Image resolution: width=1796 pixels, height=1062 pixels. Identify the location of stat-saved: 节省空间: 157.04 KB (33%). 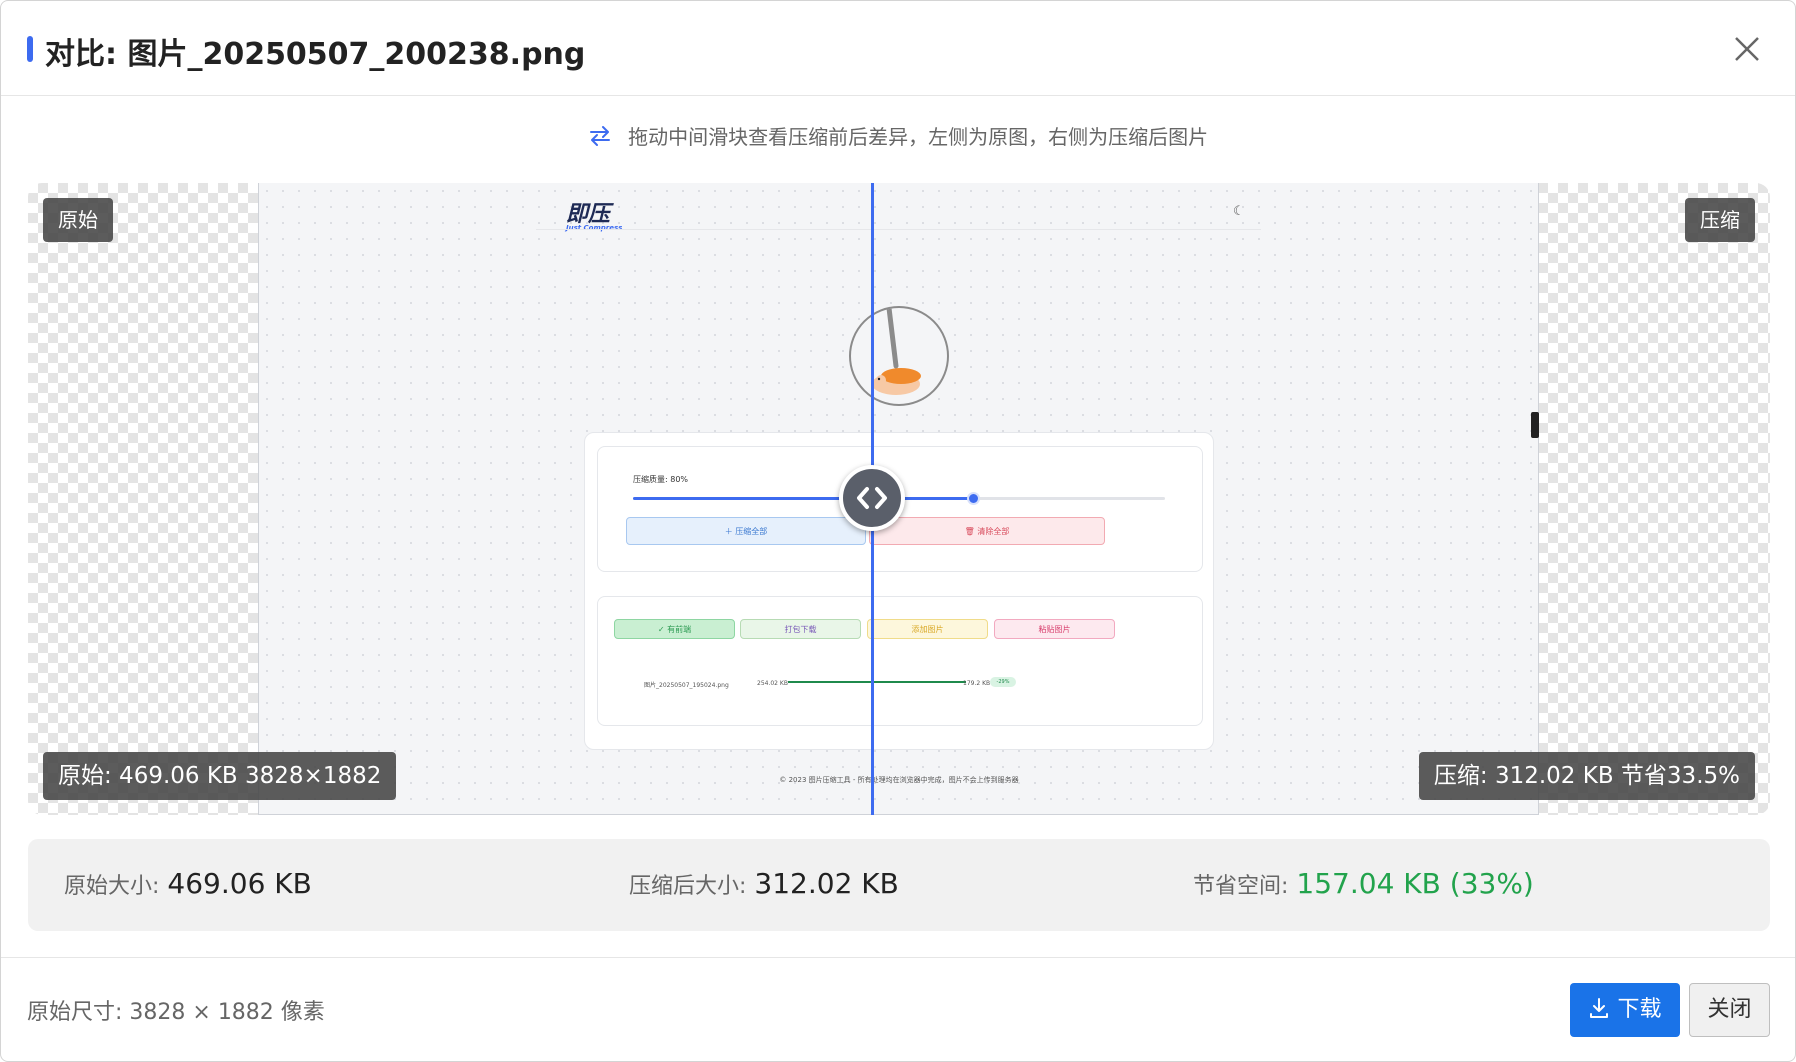
(1363, 883).